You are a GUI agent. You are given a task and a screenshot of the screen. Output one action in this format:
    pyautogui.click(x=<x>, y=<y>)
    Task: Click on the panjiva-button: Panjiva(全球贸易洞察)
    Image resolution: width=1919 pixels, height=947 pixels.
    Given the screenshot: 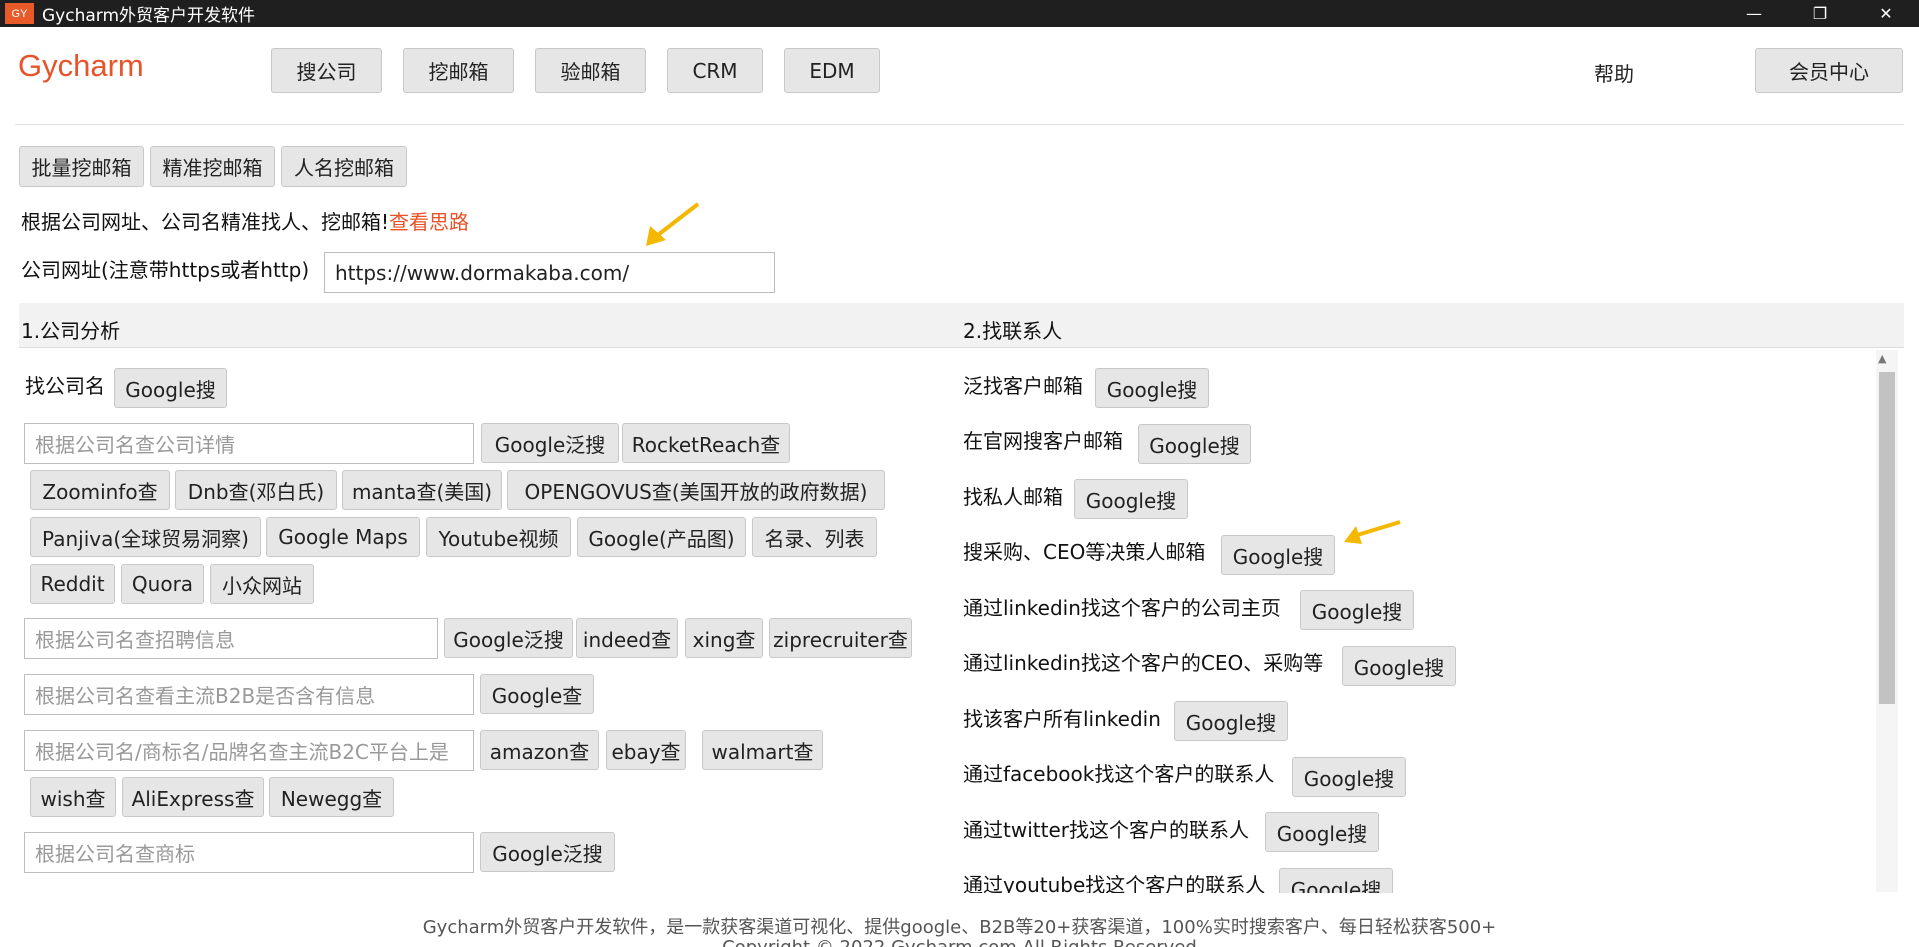 What is the action you would take?
    pyautogui.click(x=145, y=537)
    